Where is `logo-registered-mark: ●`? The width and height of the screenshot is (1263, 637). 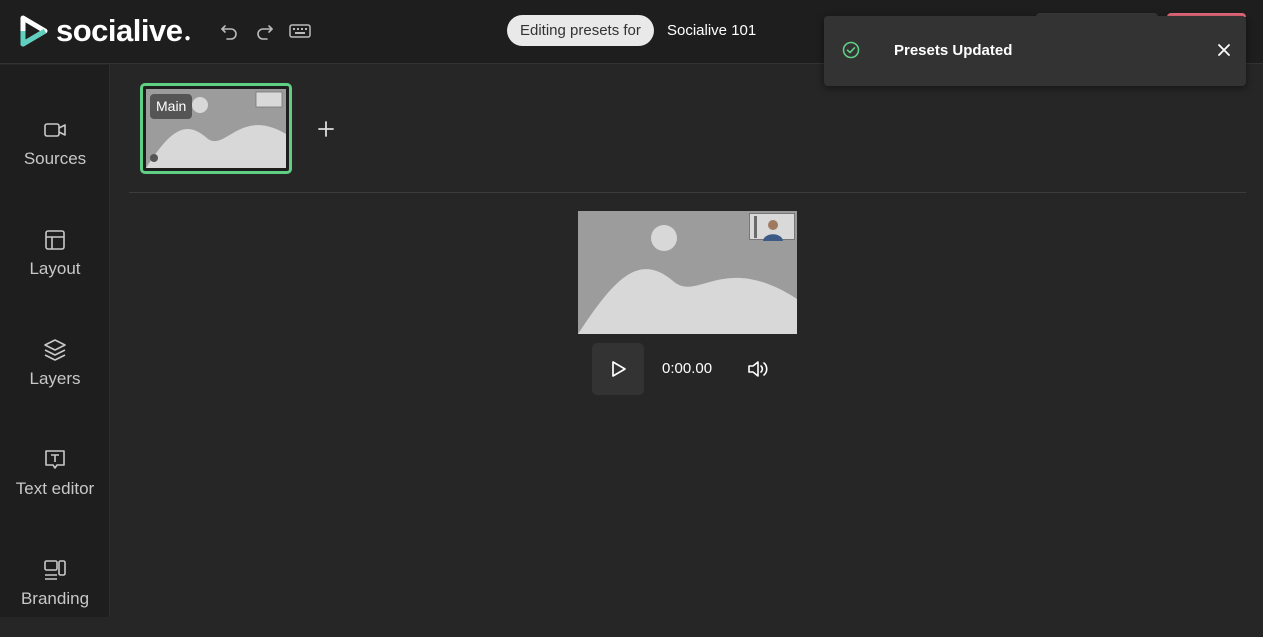 logo-registered-mark: ● is located at coordinates (187, 38).